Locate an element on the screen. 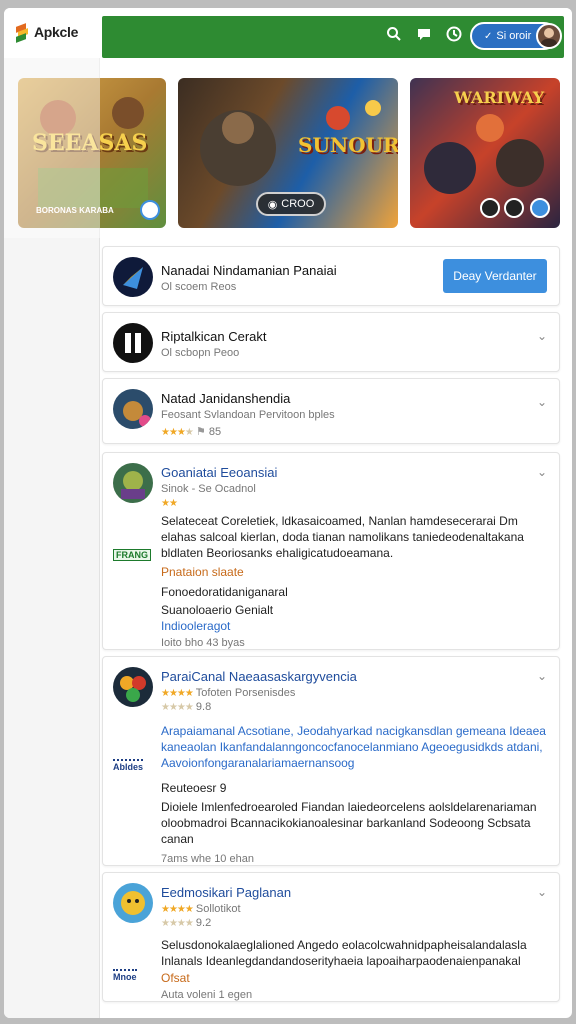  site-logo: Apkcle is located at coordinates (47, 33).